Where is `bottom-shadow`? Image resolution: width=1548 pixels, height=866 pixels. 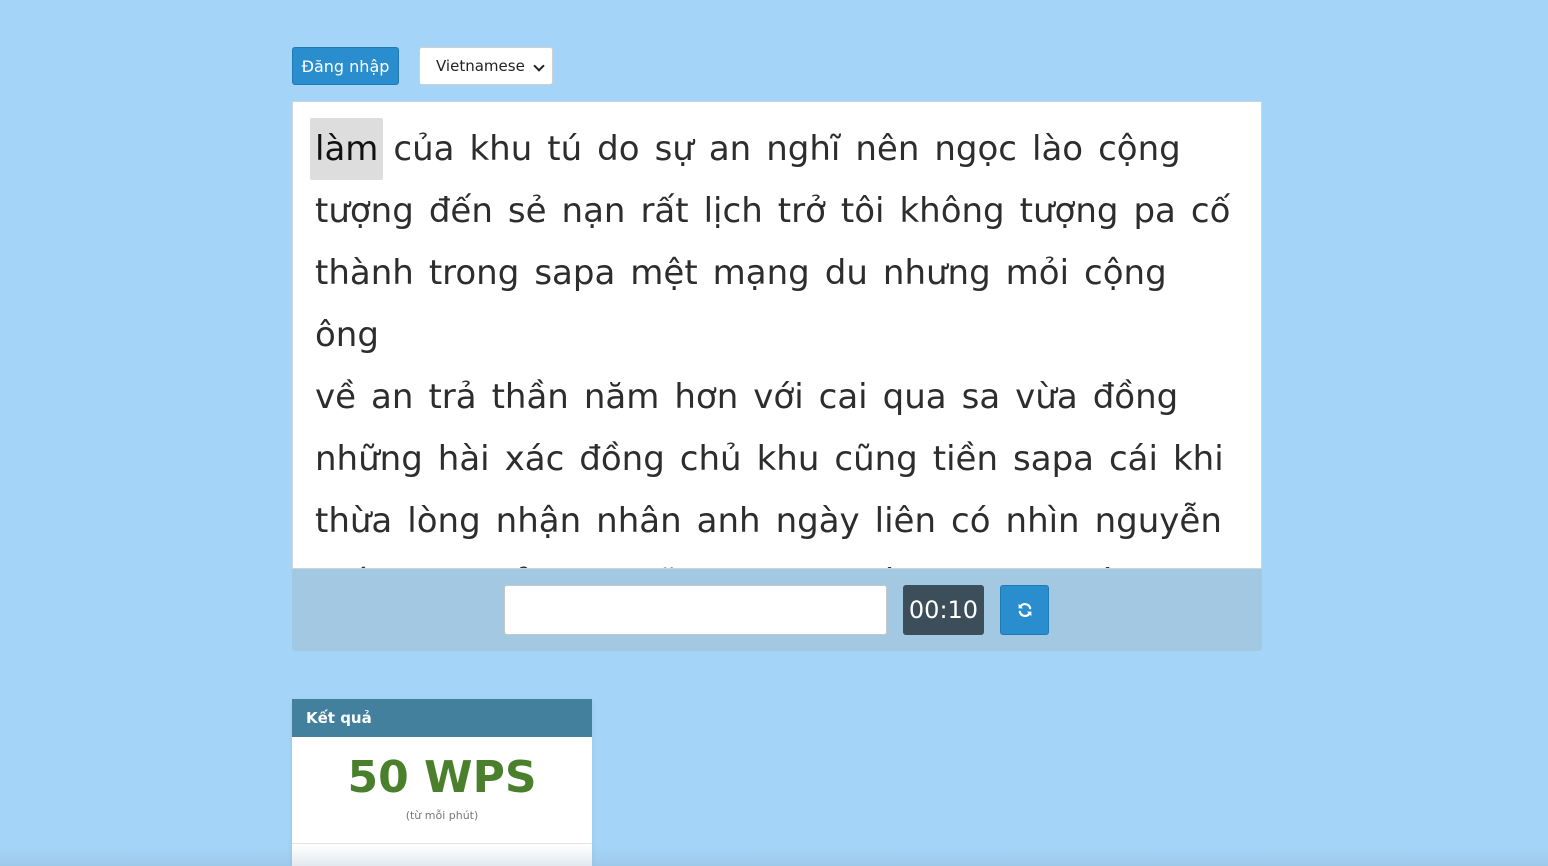
bottom-shadow is located at coordinates (774, 855).